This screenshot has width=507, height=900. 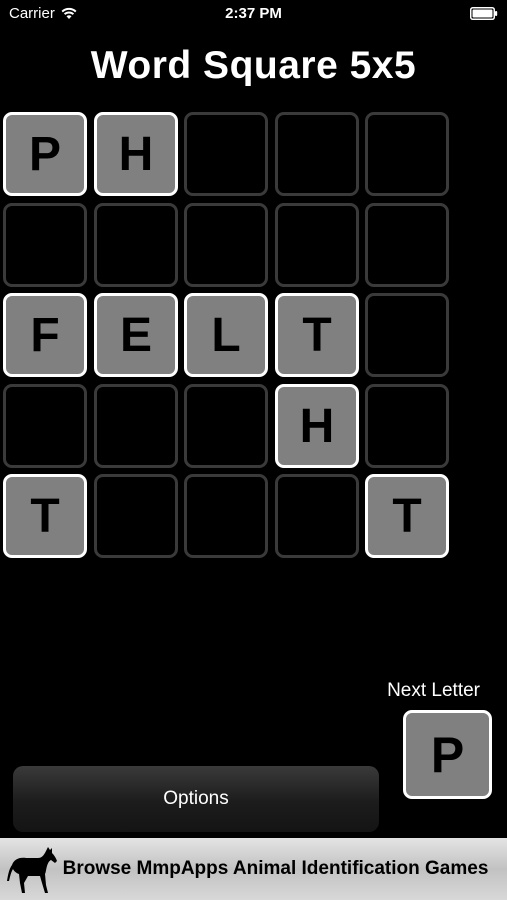 I want to click on options-button: Options, so click(x=196, y=799).